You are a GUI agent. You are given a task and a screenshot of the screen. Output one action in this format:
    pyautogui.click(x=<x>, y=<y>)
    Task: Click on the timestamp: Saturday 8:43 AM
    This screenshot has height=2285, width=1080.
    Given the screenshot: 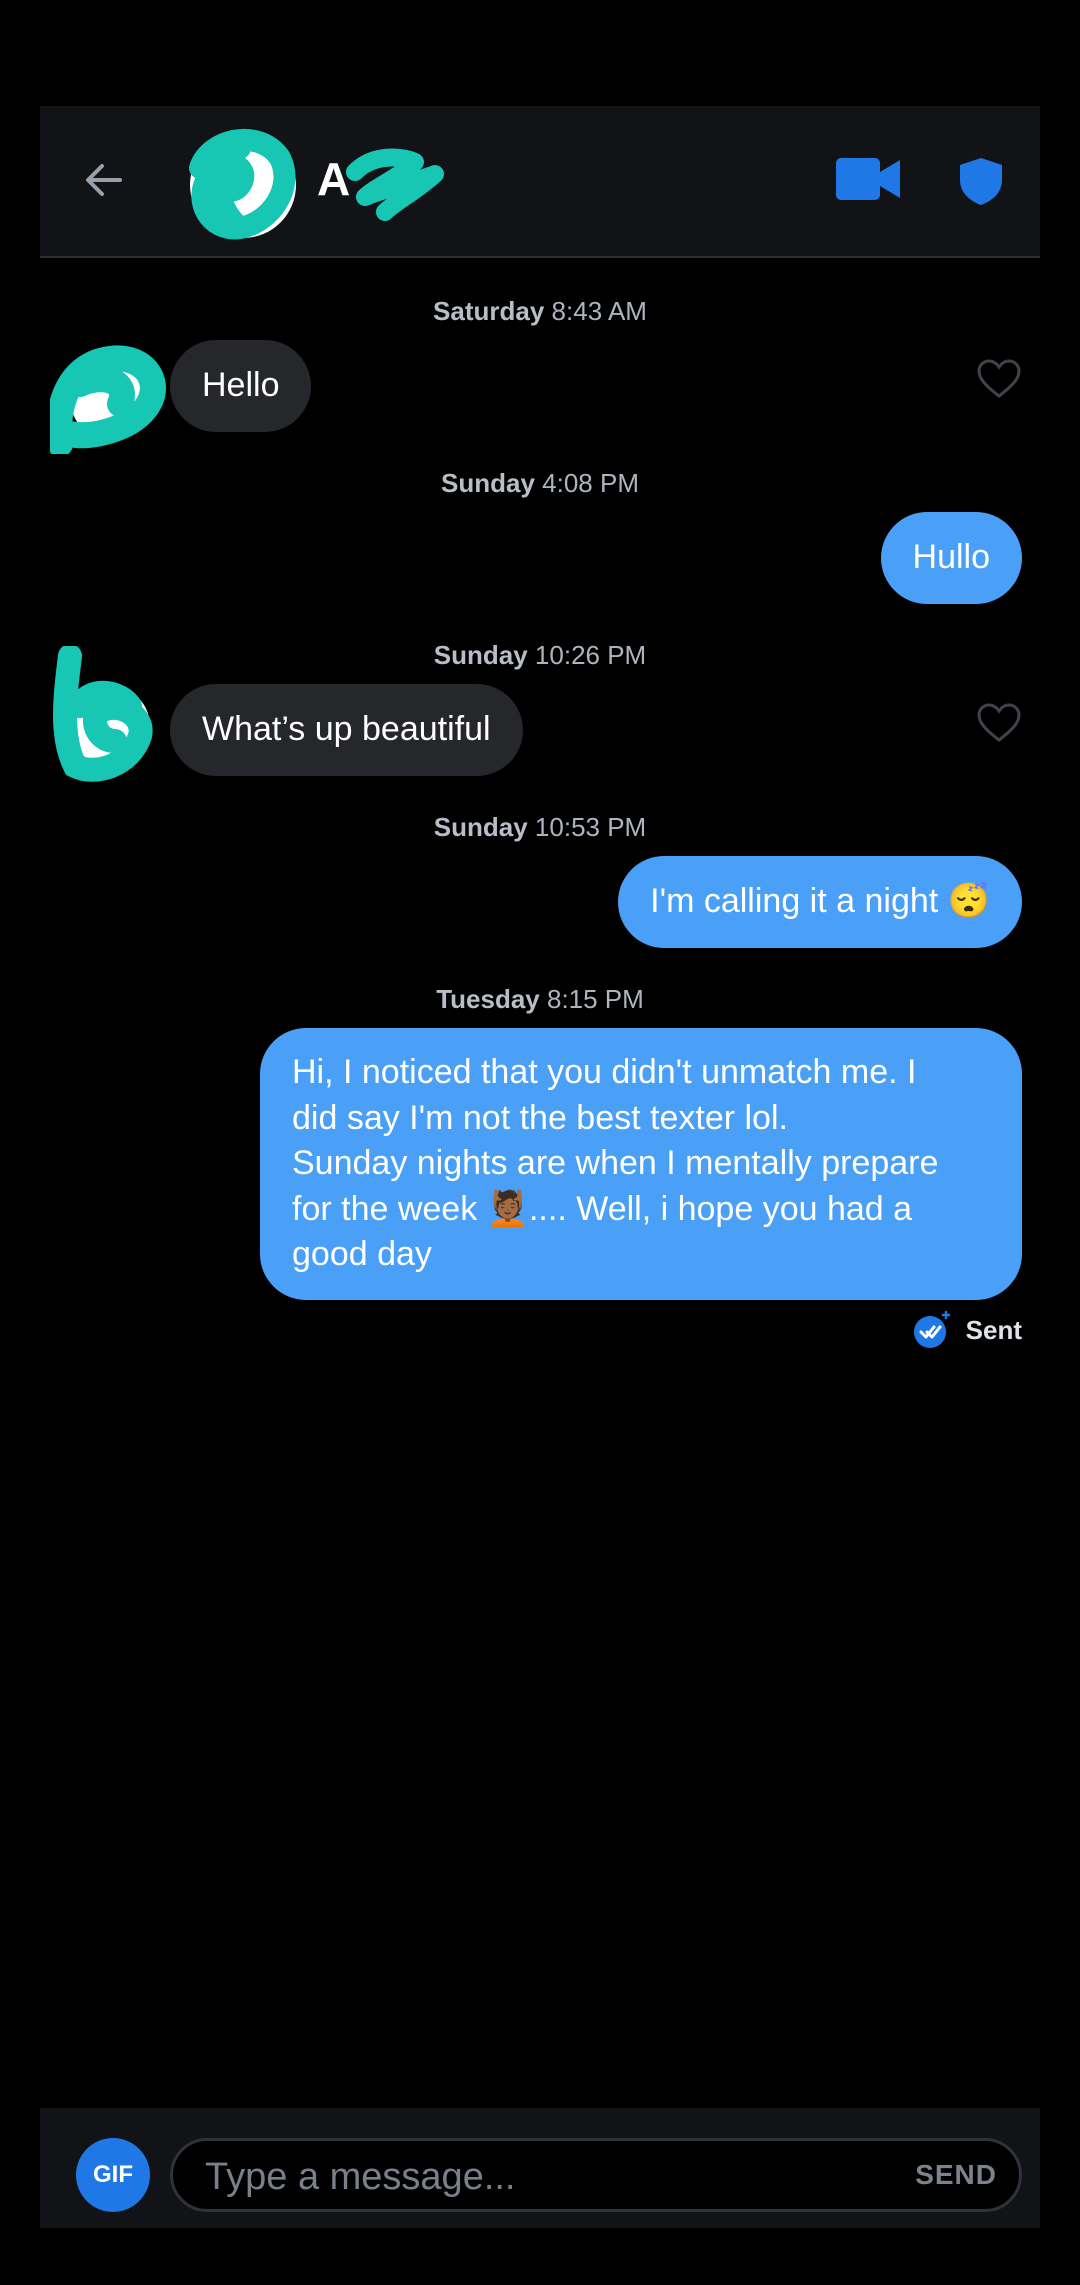 What is the action you would take?
    pyautogui.click(x=540, y=311)
    